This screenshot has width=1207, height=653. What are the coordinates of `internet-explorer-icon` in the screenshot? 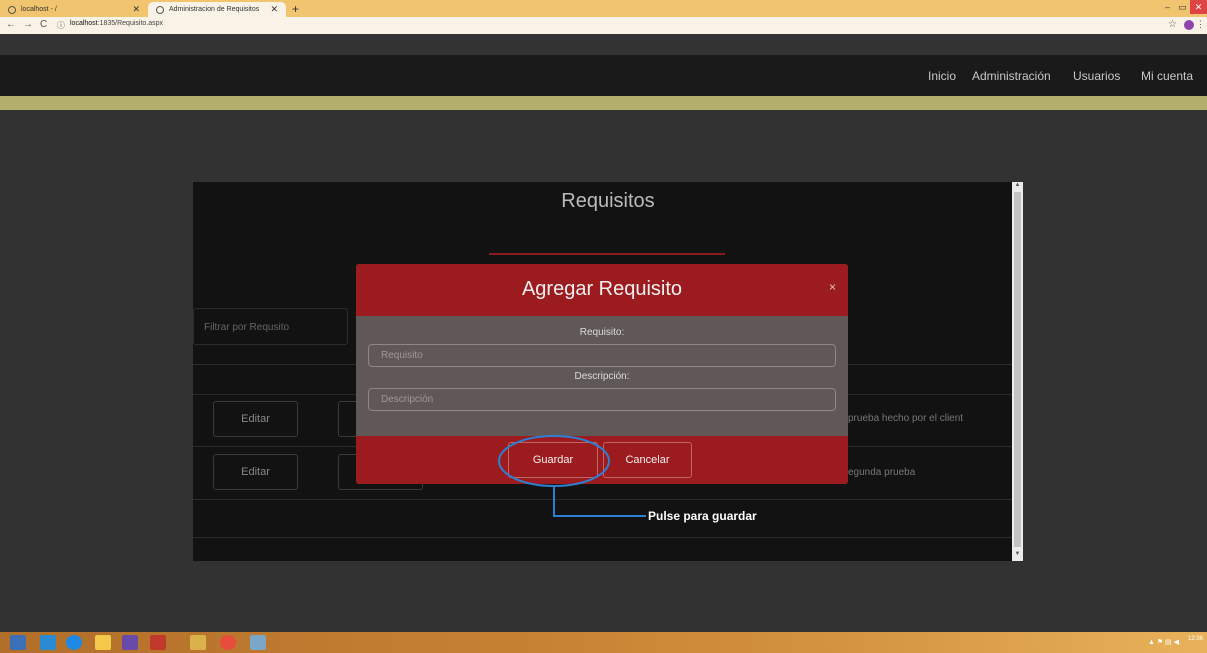 It's located at (74, 642).